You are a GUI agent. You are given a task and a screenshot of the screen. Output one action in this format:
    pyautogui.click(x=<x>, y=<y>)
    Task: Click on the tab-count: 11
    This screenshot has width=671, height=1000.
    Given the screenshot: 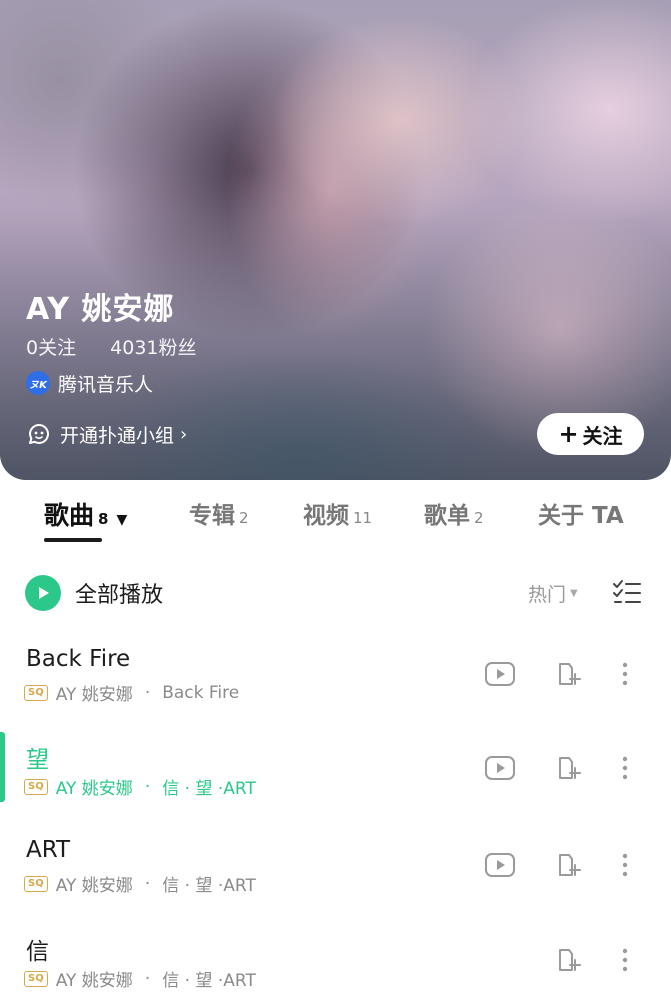 What is the action you would take?
    pyautogui.click(x=363, y=518)
    